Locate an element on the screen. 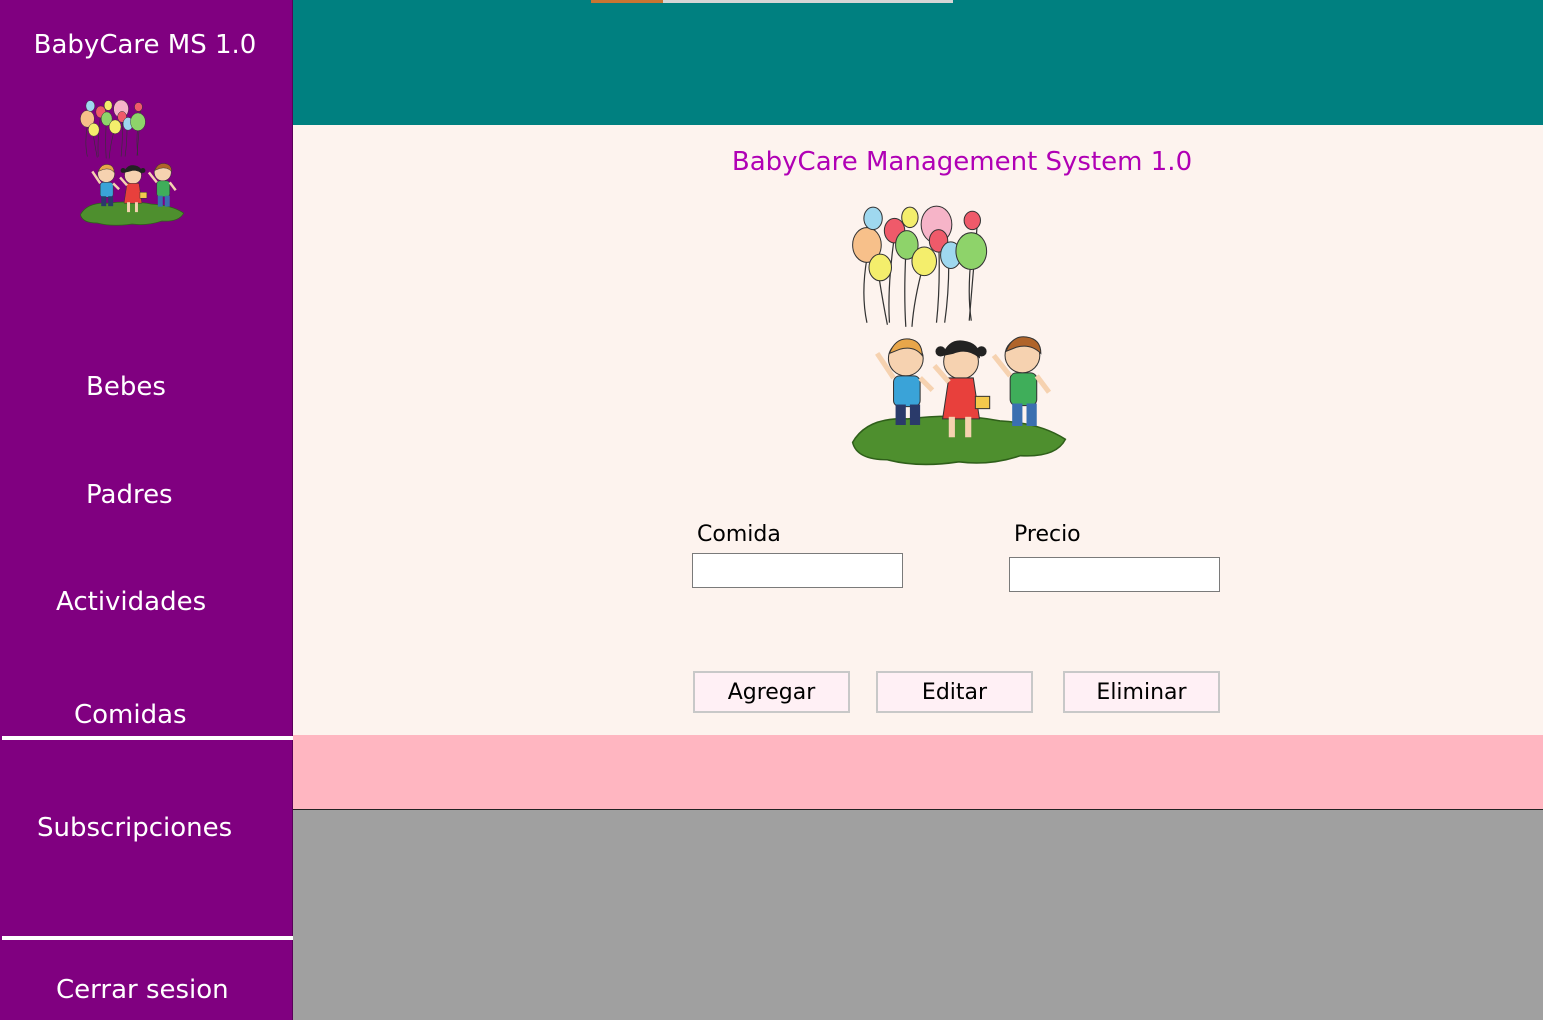 The height and width of the screenshot is (1020, 1543). sidebar-item-subscripciones: Subscripciones is located at coordinates (134, 828).